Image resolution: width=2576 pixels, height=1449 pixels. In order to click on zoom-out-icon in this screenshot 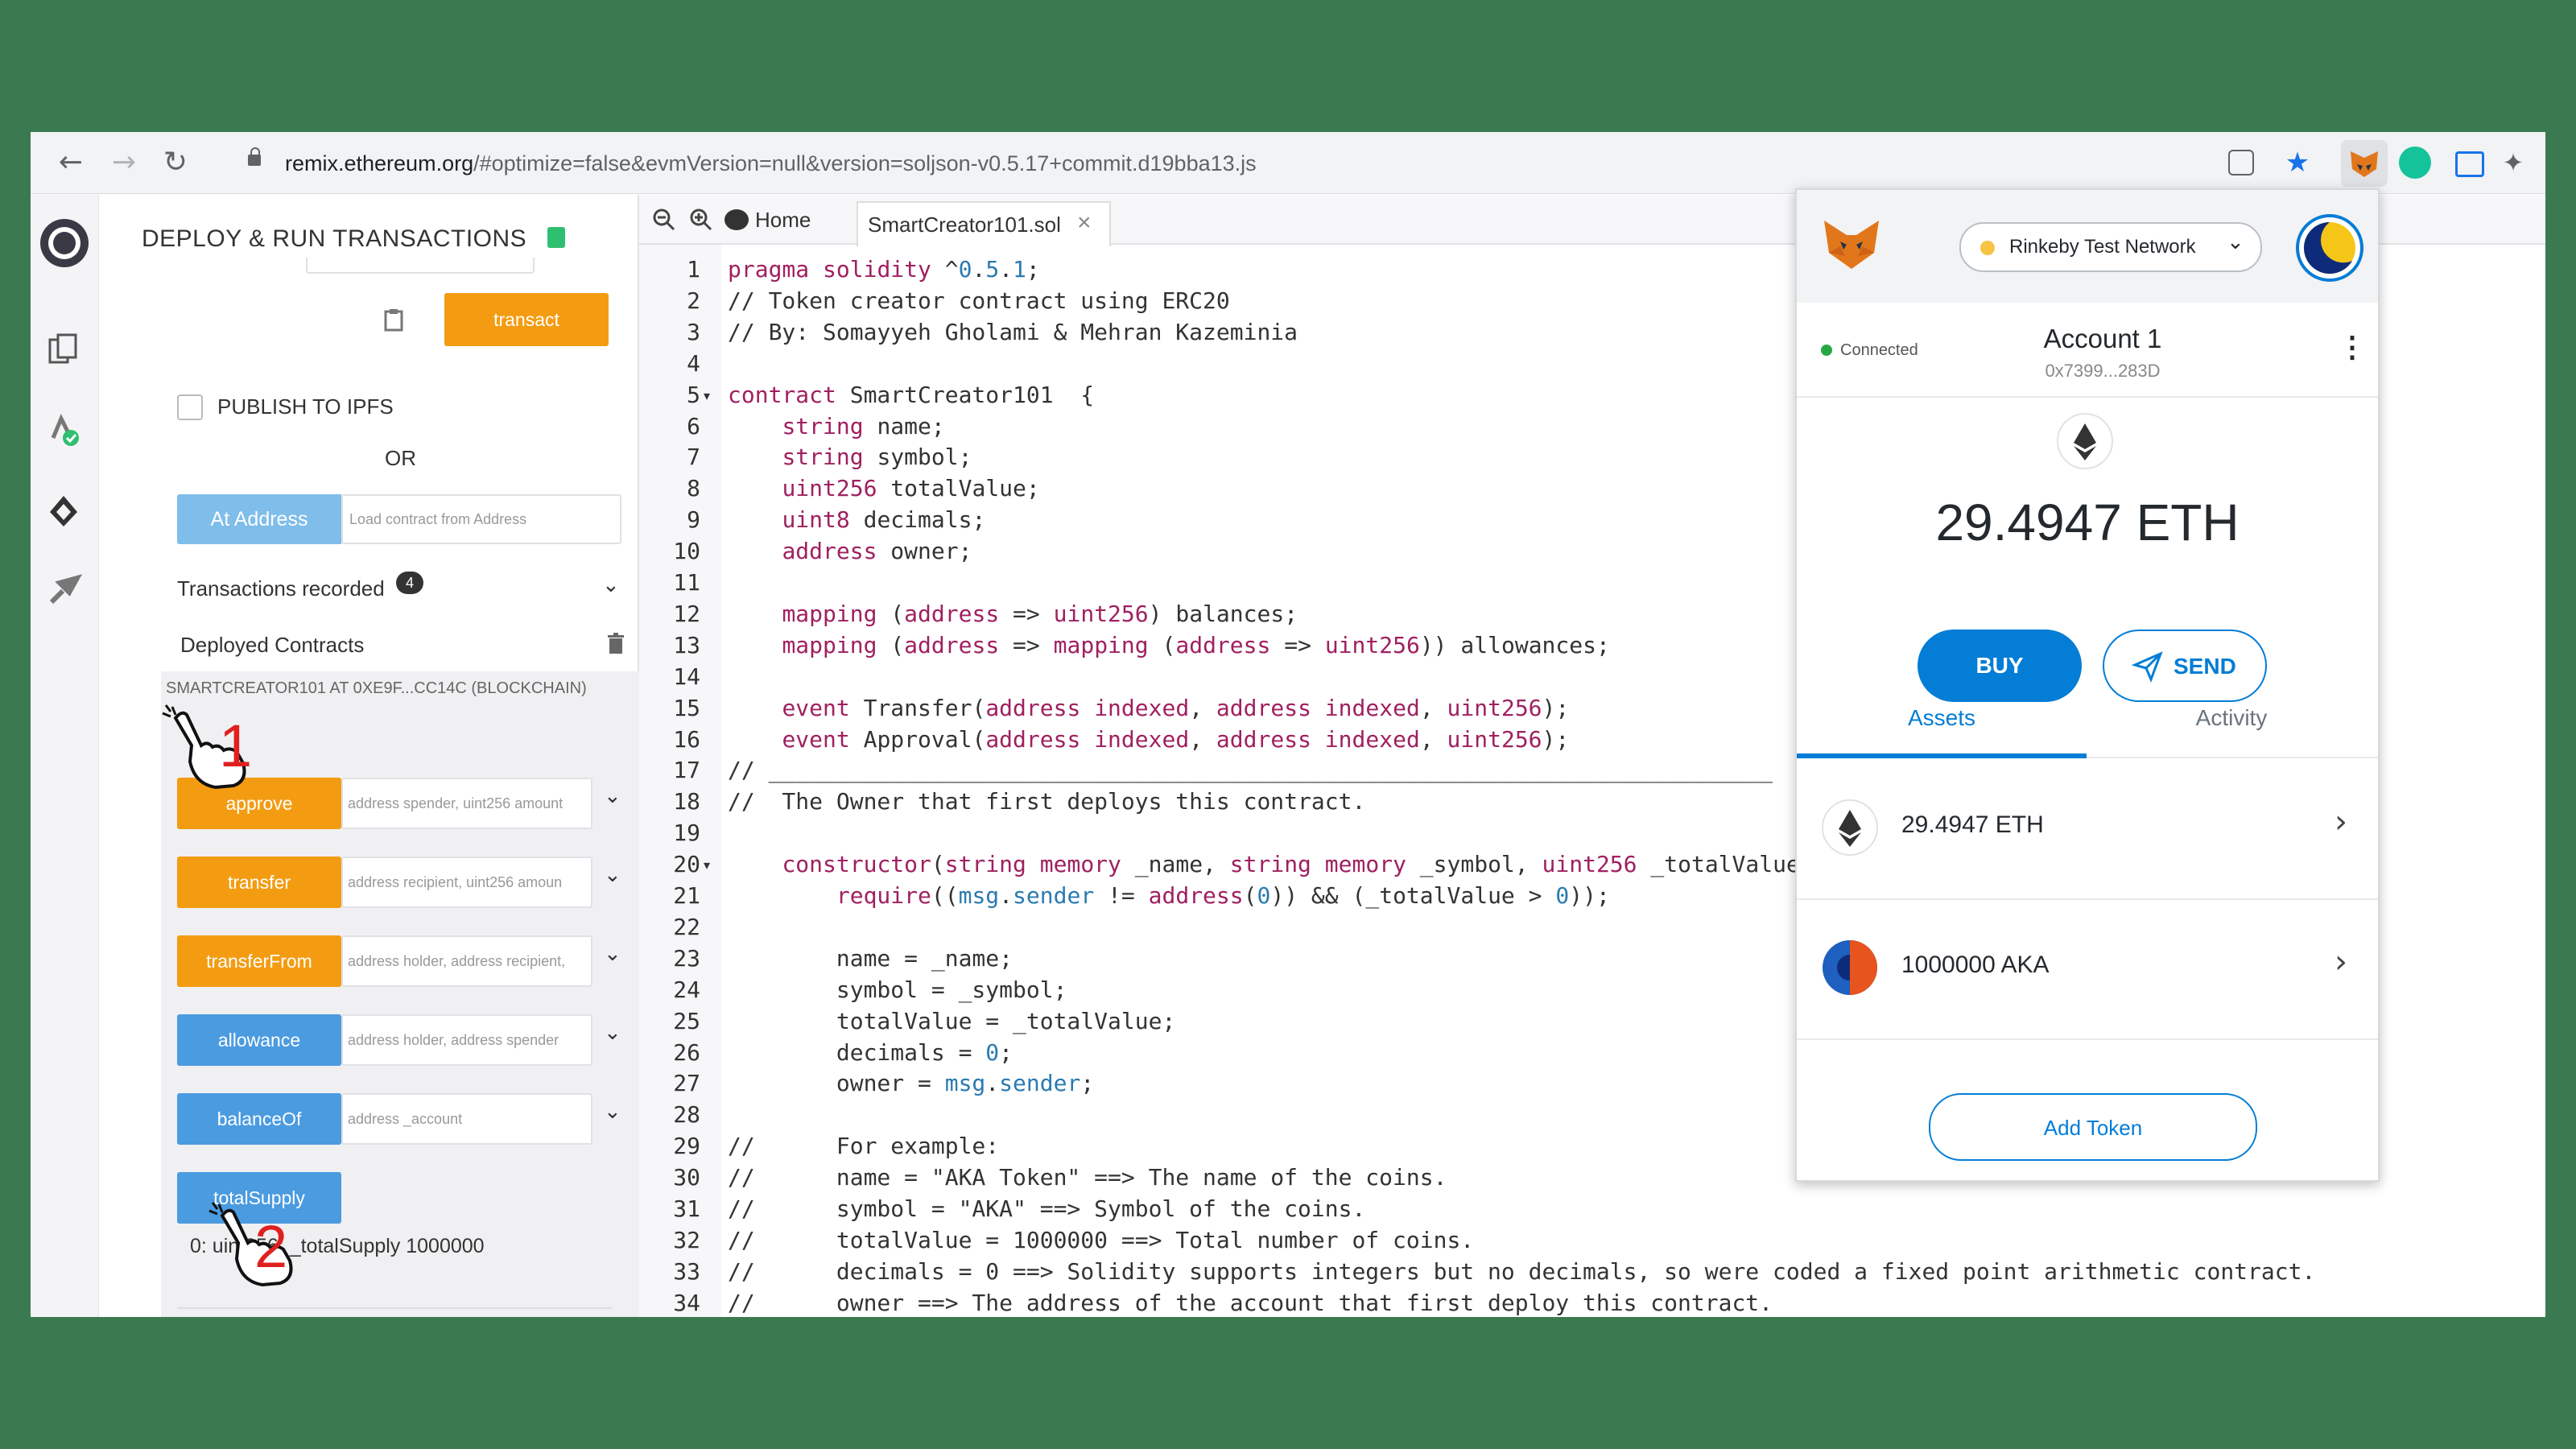, I will do `click(664, 220)`.